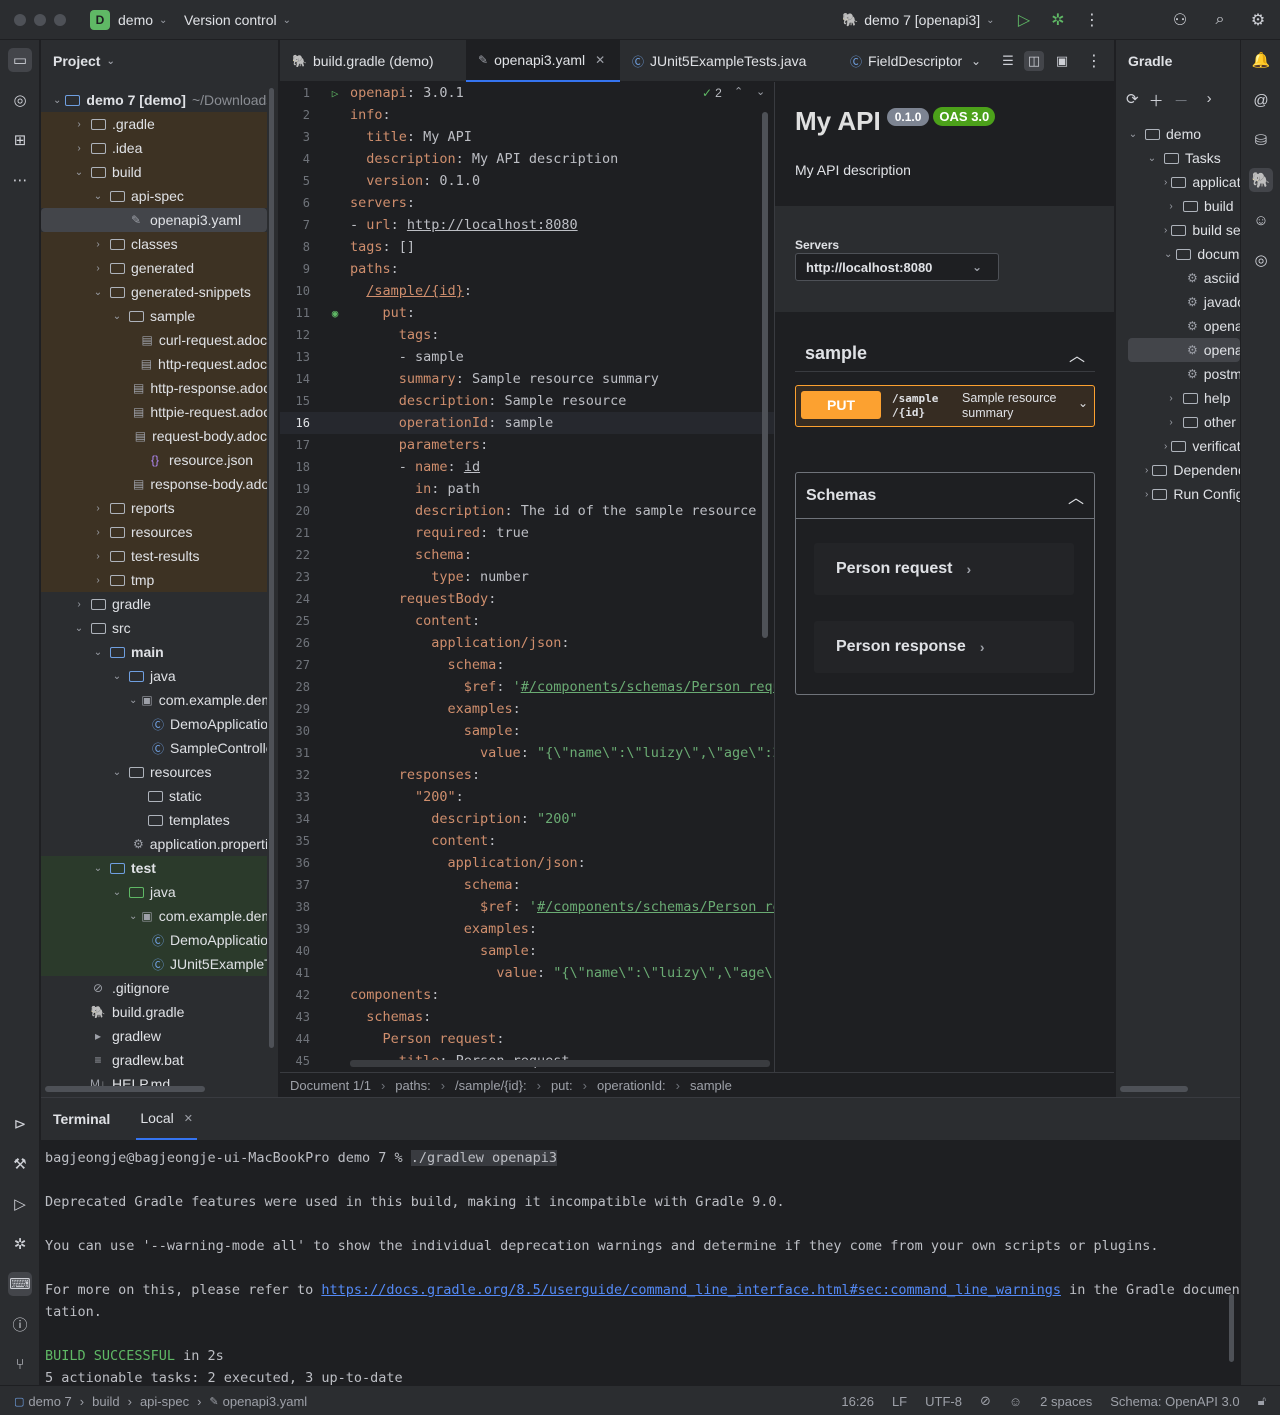 Image resolution: width=1280 pixels, height=1415 pixels. I want to click on problems-icon: ⓘ, so click(20, 1324).